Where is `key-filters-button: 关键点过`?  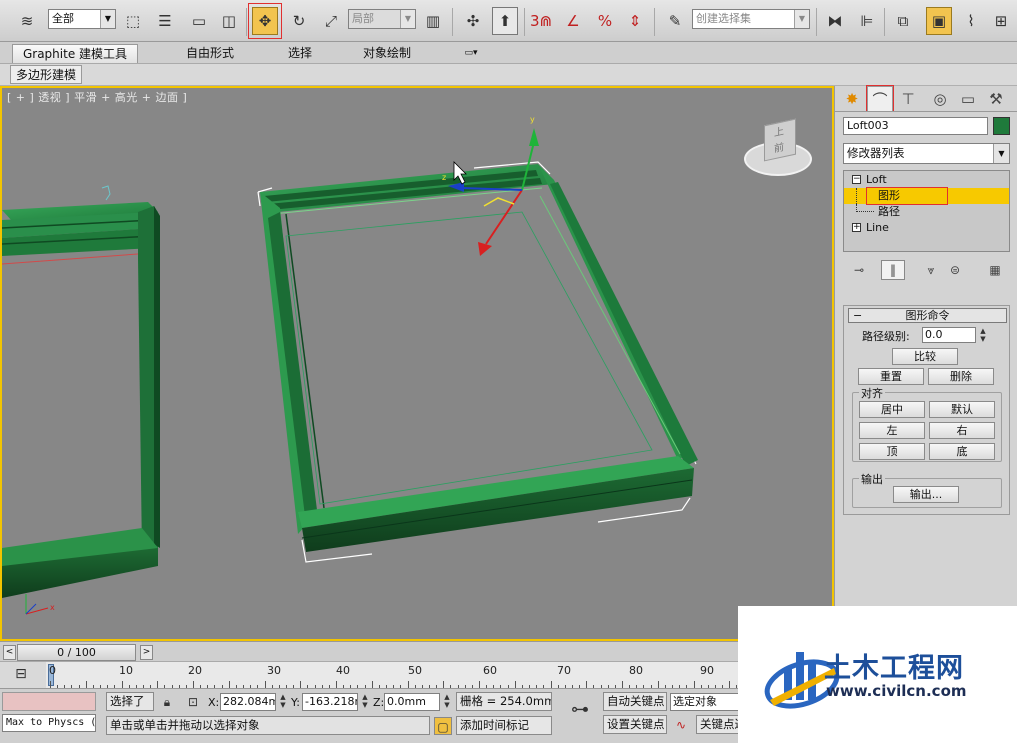
key-filters-button: 关键点过 is located at coordinates (718, 724).